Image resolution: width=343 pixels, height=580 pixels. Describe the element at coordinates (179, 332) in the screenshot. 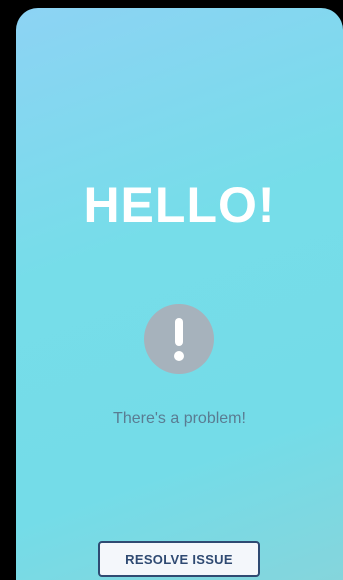

I see `exclamation-bar` at that location.